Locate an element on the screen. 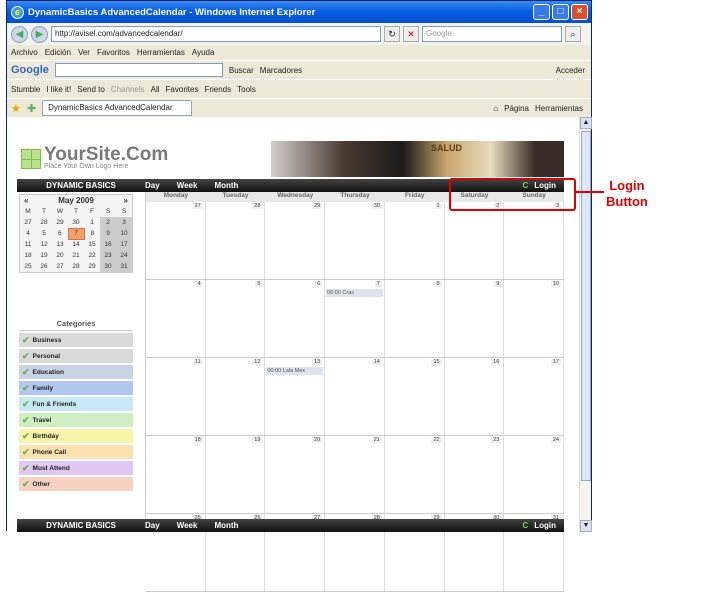  calendar-day-cell: 29 is located at coordinates (295, 240).